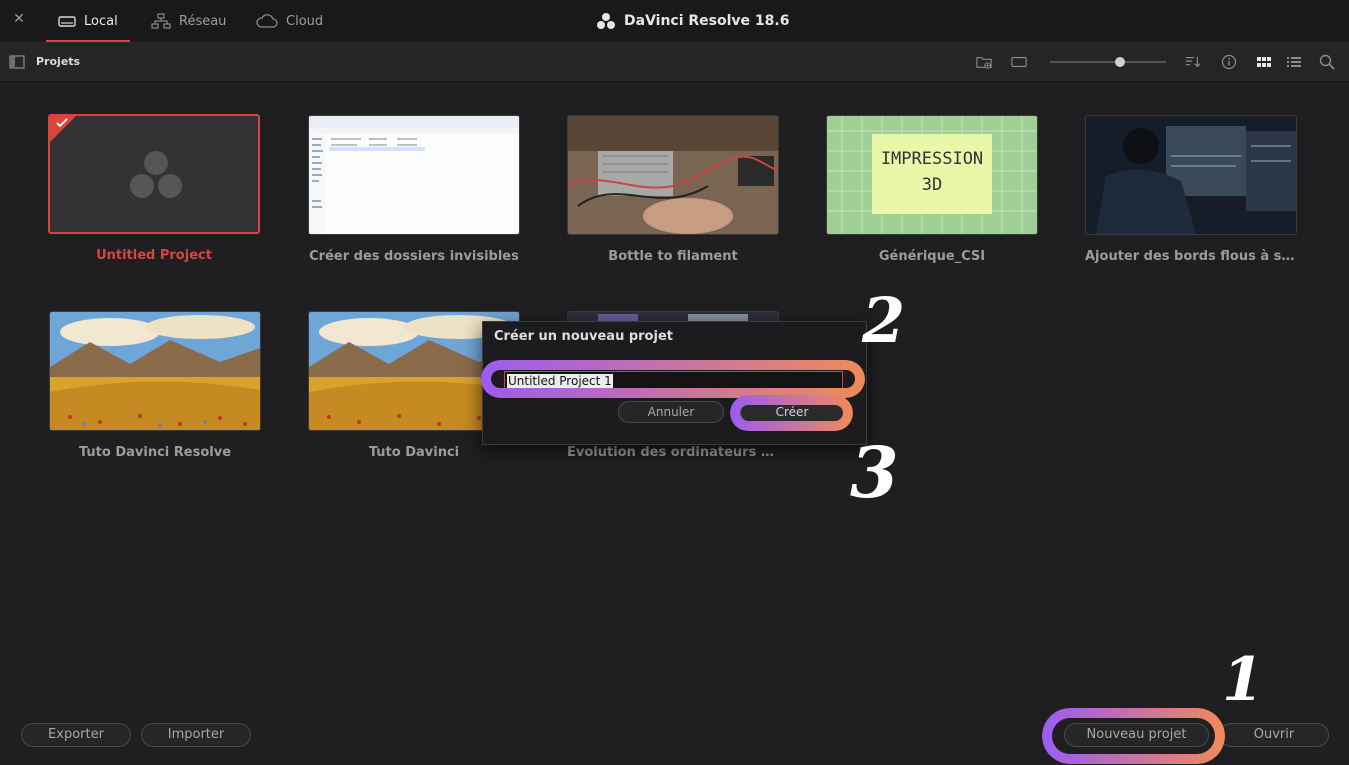 The width and height of the screenshot is (1349, 765). What do you see at coordinates (414, 452) in the screenshot?
I see `project-name: Tuto Davinci` at bounding box center [414, 452].